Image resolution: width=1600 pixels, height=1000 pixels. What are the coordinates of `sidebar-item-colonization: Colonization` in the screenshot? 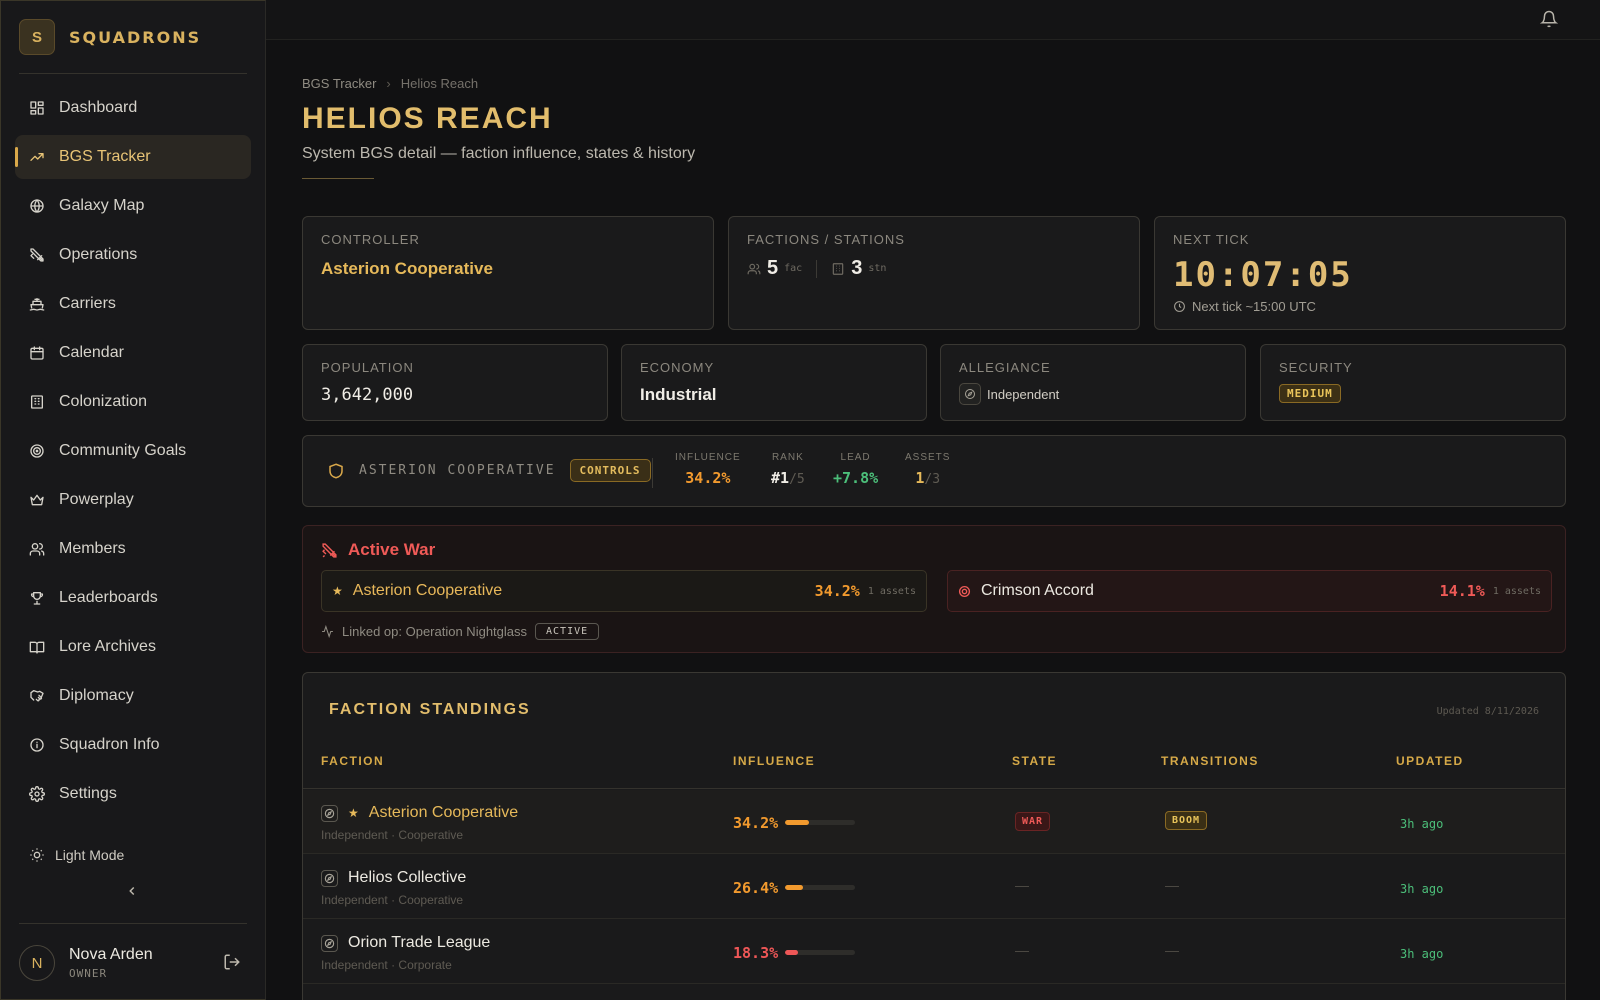 It's located at (133, 402).